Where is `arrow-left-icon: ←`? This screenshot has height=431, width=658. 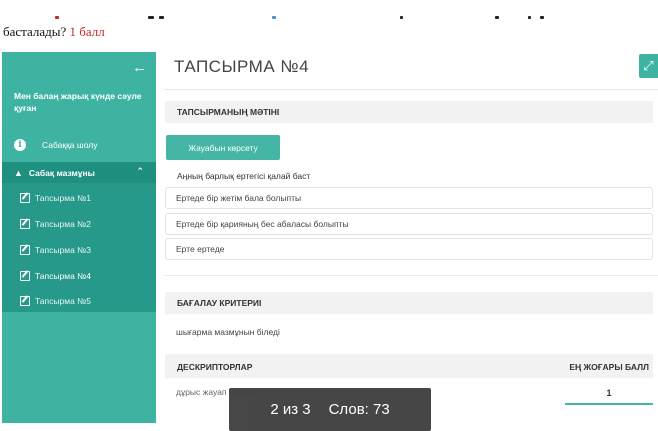
arrow-left-icon: ← is located at coordinates (139, 67).